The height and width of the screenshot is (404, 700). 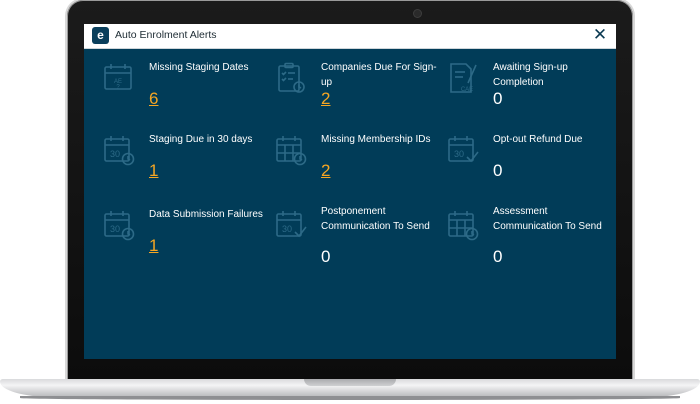 What do you see at coordinates (375, 219) in the screenshot?
I see `alert-label: Postponement Communication To Send` at bounding box center [375, 219].